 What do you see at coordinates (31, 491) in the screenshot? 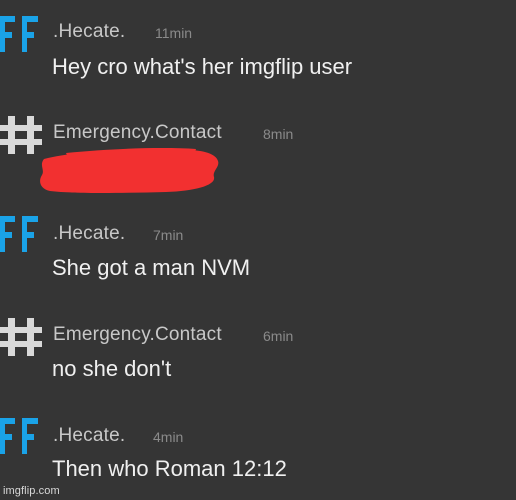
I see `watermark: imgflip.com` at bounding box center [31, 491].